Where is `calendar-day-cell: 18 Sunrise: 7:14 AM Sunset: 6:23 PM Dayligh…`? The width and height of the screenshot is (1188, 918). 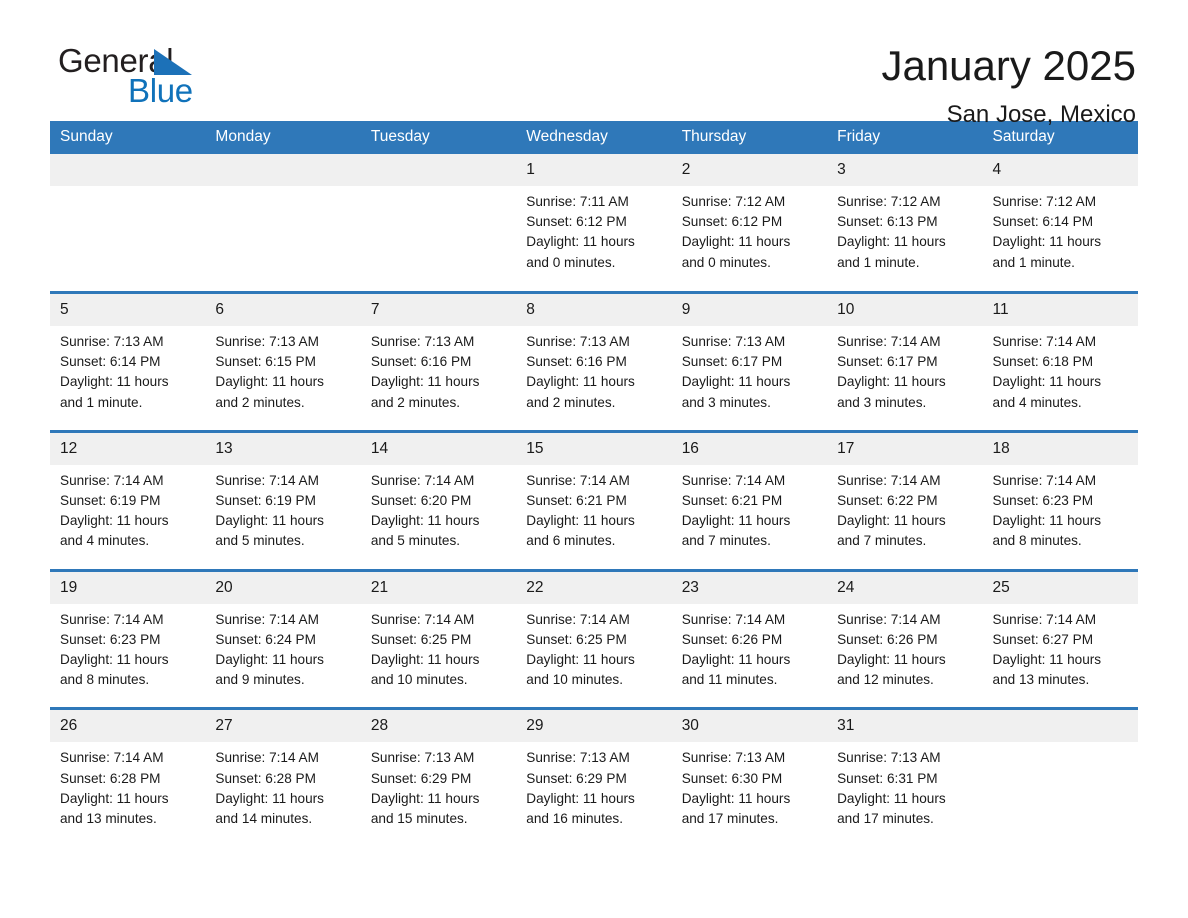 calendar-day-cell: 18 Sunrise: 7:14 AM Sunset: 6:23 PM Dayligh… is located at coordinates (1060, 496).